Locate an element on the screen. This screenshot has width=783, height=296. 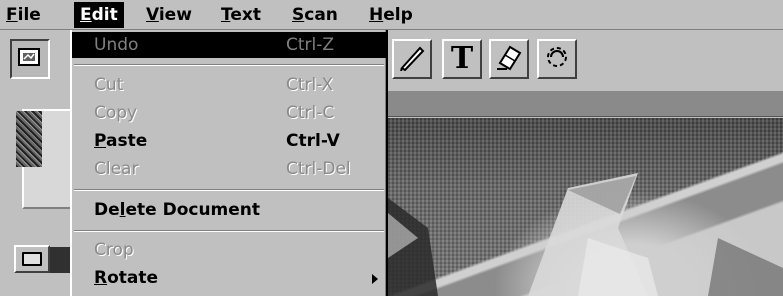
text-icon: T is located at coordinates (462, 58).